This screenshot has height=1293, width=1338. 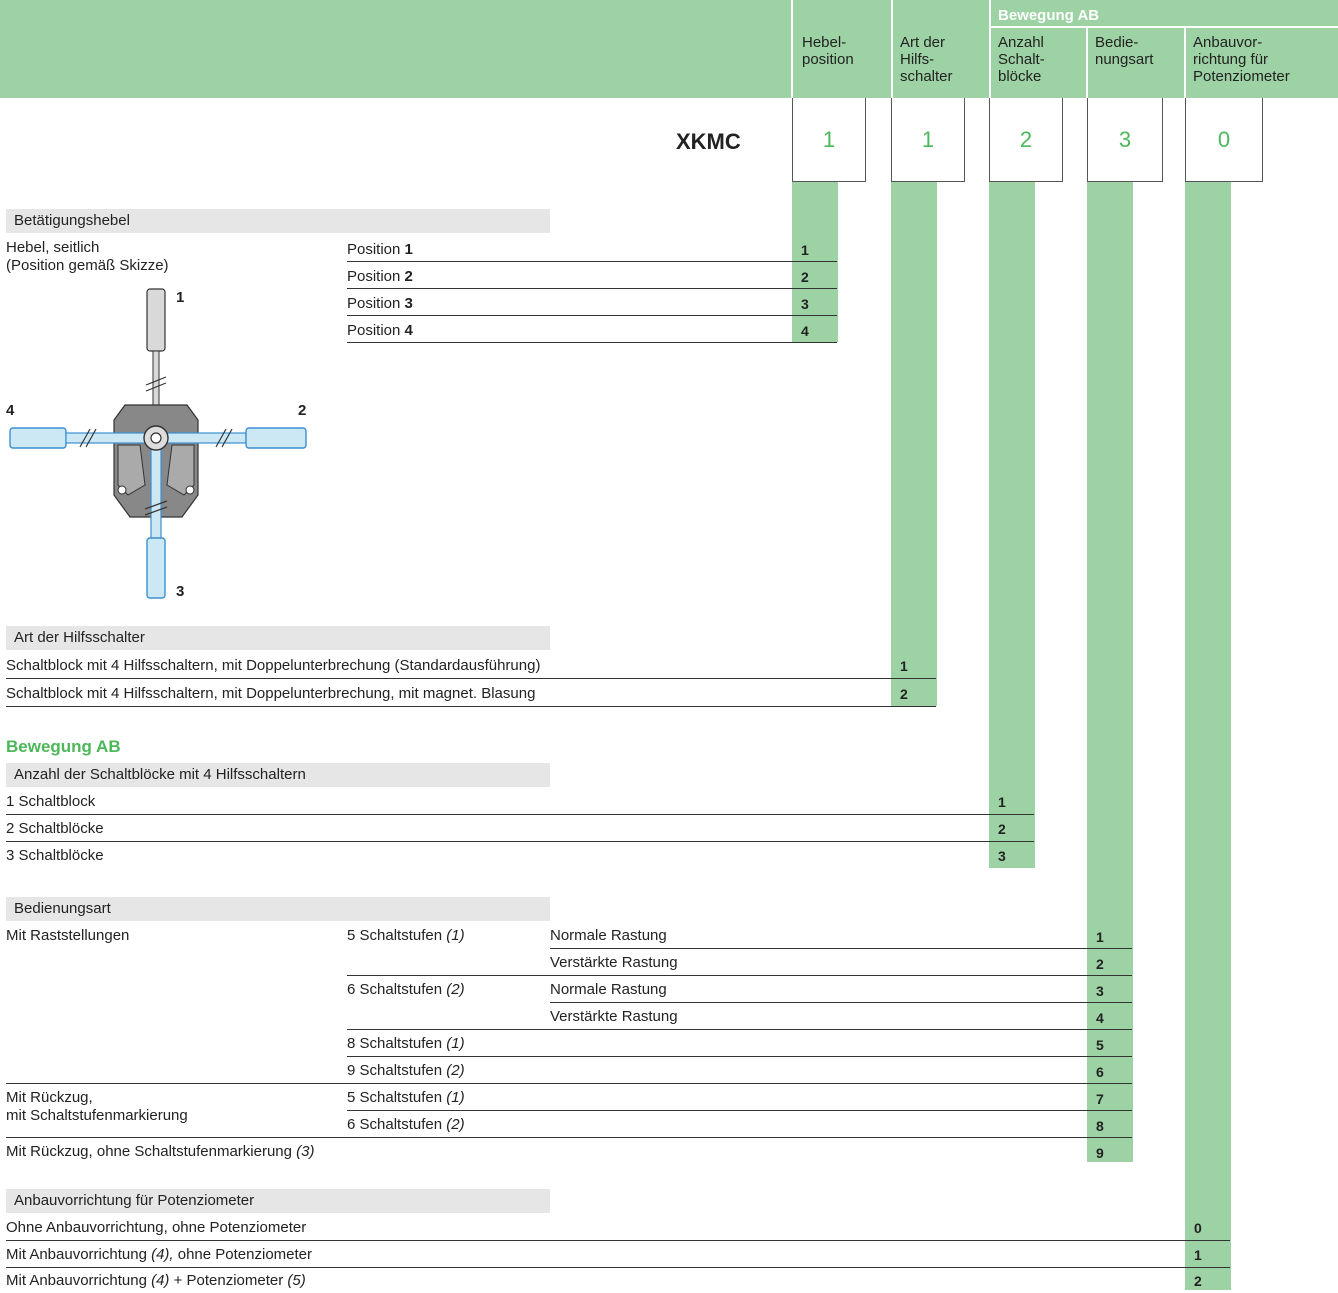 What do you see at coordinates (380, 276) in the screenshot?
I see `lever-row-label: Position 2` at bounding box center [380, 276].